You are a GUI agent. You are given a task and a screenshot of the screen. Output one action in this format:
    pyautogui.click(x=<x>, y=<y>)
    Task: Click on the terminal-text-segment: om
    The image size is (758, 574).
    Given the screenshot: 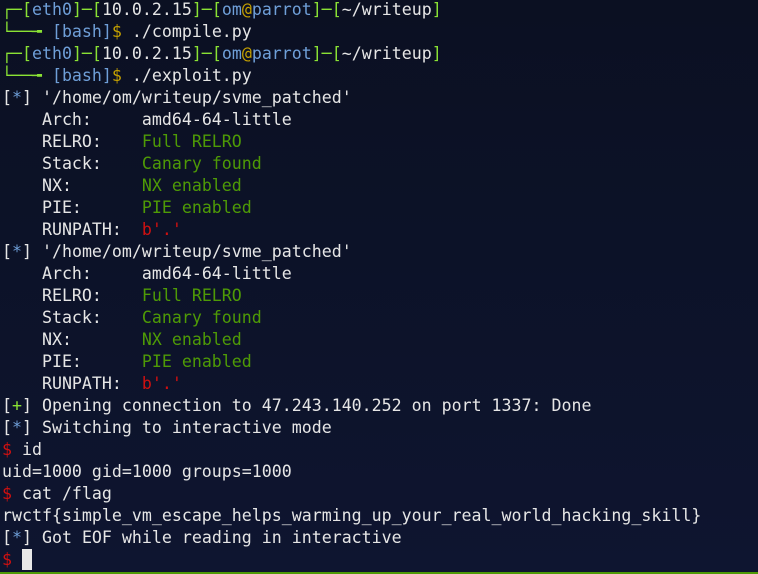 What is the action you would take?
    pyautogui.click(x=231, y=9)
    